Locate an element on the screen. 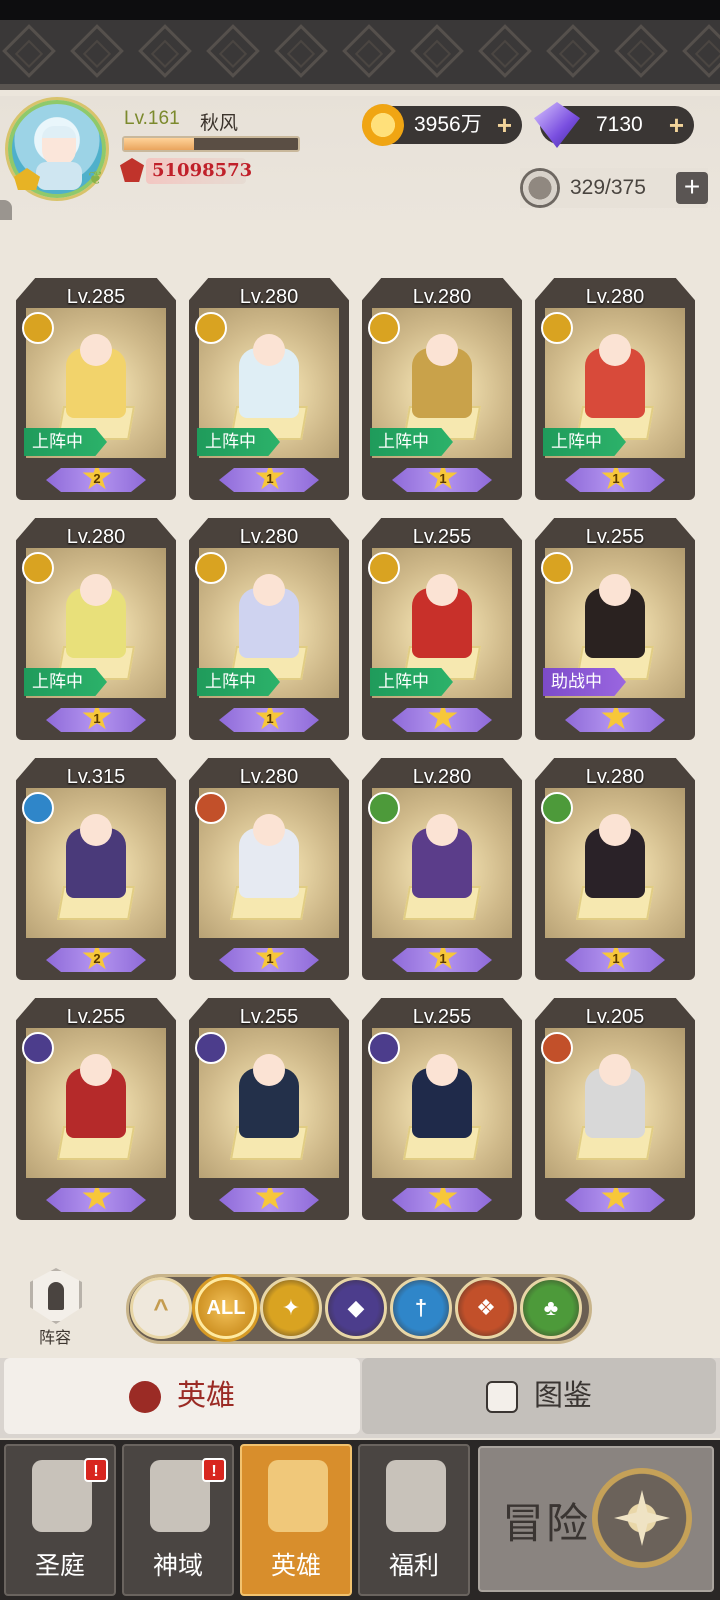 The width and height of the screenshot is (720, 1600). nav-label: 福利 is located at coordinates (413, 1566).